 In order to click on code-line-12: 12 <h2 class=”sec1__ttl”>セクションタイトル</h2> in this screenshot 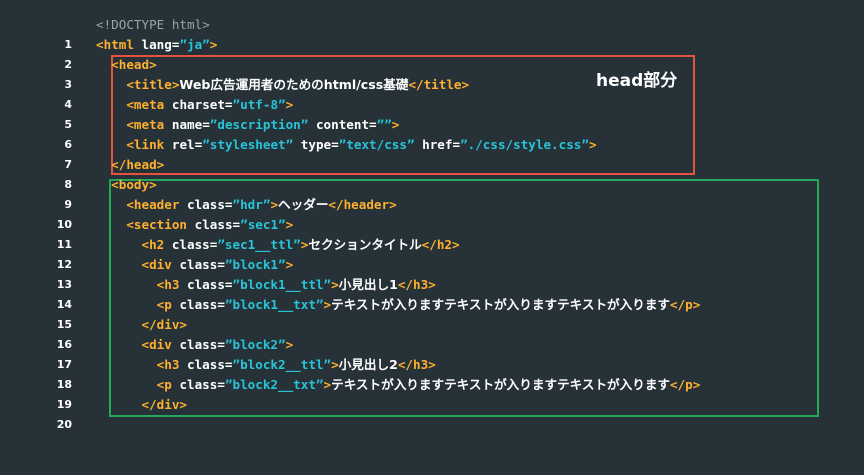, I will do `click(230, 253)`.